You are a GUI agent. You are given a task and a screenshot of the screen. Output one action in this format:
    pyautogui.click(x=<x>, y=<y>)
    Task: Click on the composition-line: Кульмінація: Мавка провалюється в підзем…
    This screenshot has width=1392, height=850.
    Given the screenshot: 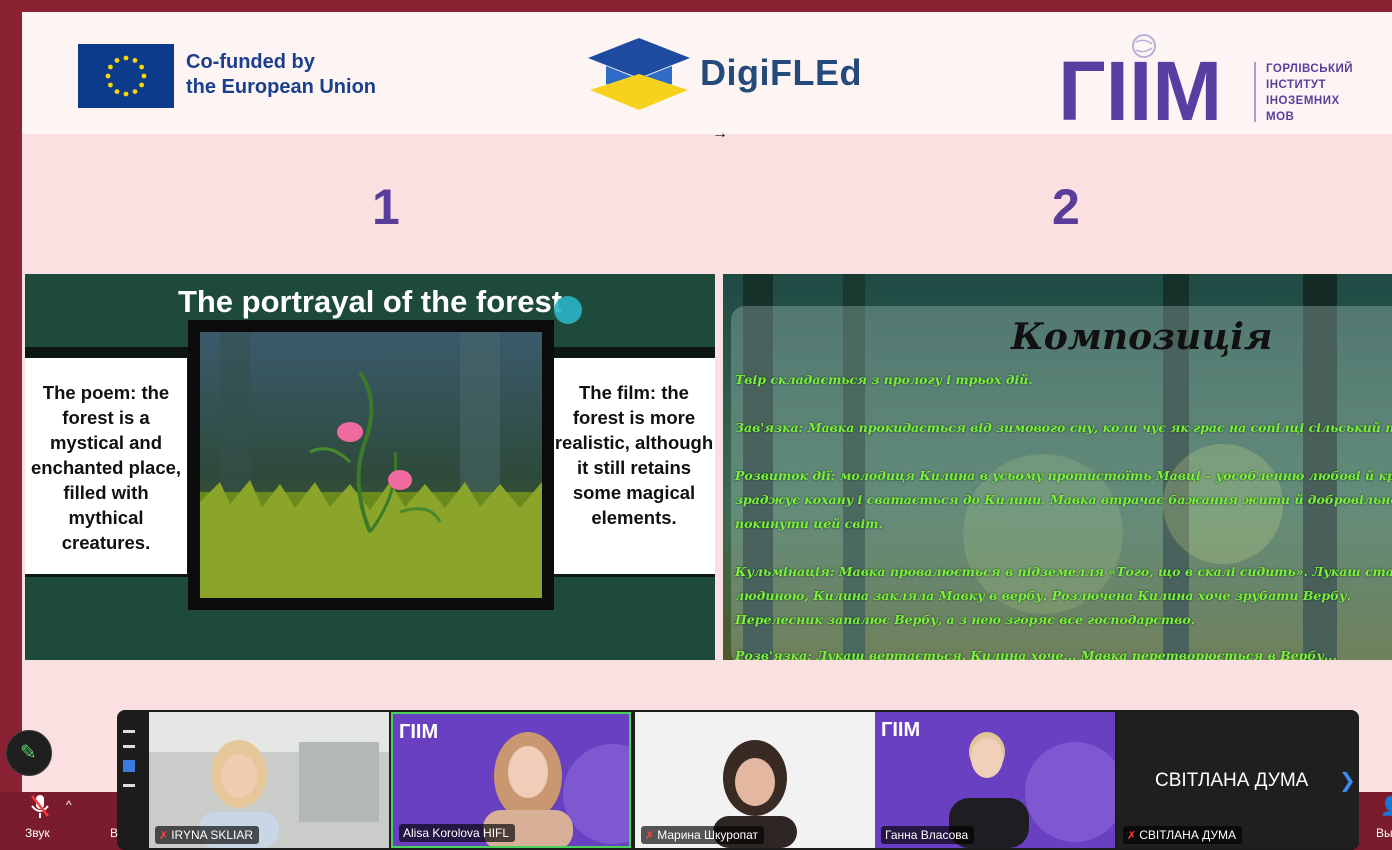 What is the action you would take?
    pyautogui.click(x=1063, y=571)
    